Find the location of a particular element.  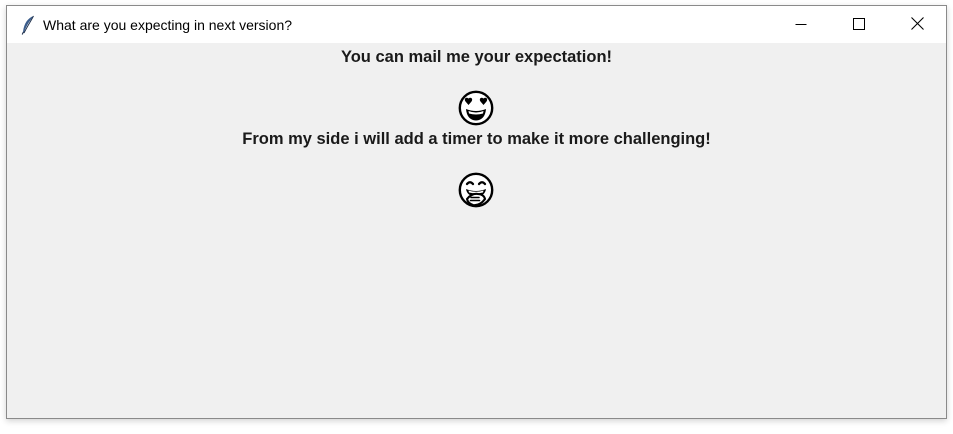

maximize-icon is located at coordinates (859, 24).